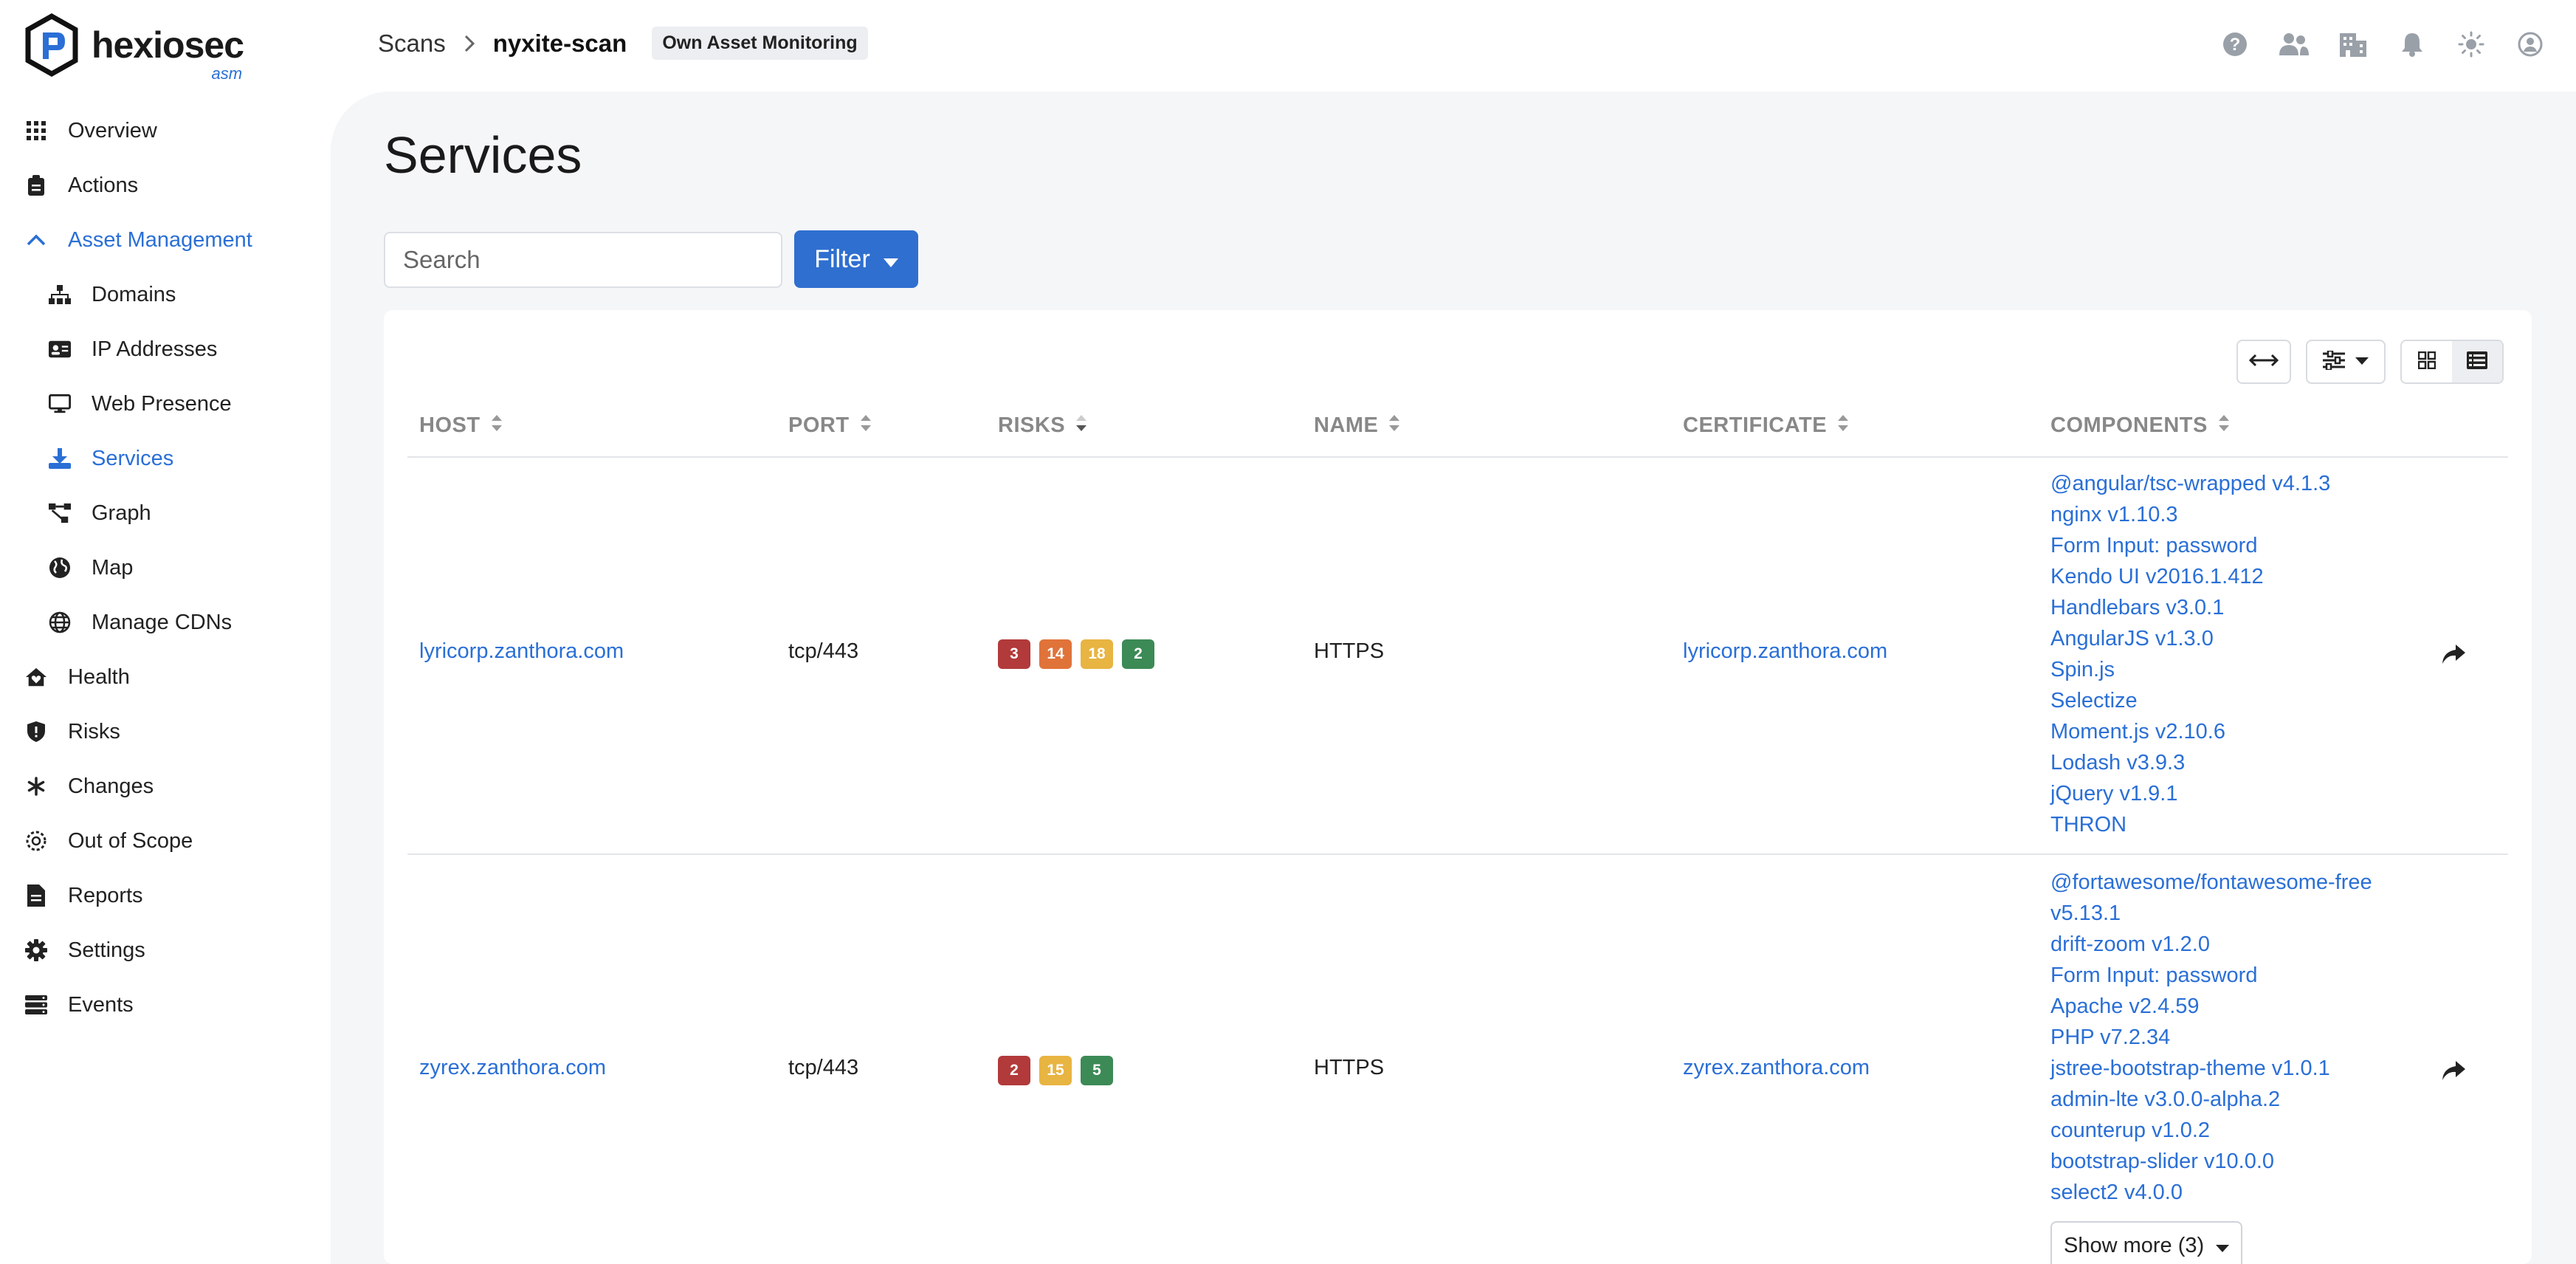 This screenshot has height=1264, width=2576. I want to click on component-link: Selectize, so click(2235, 700).